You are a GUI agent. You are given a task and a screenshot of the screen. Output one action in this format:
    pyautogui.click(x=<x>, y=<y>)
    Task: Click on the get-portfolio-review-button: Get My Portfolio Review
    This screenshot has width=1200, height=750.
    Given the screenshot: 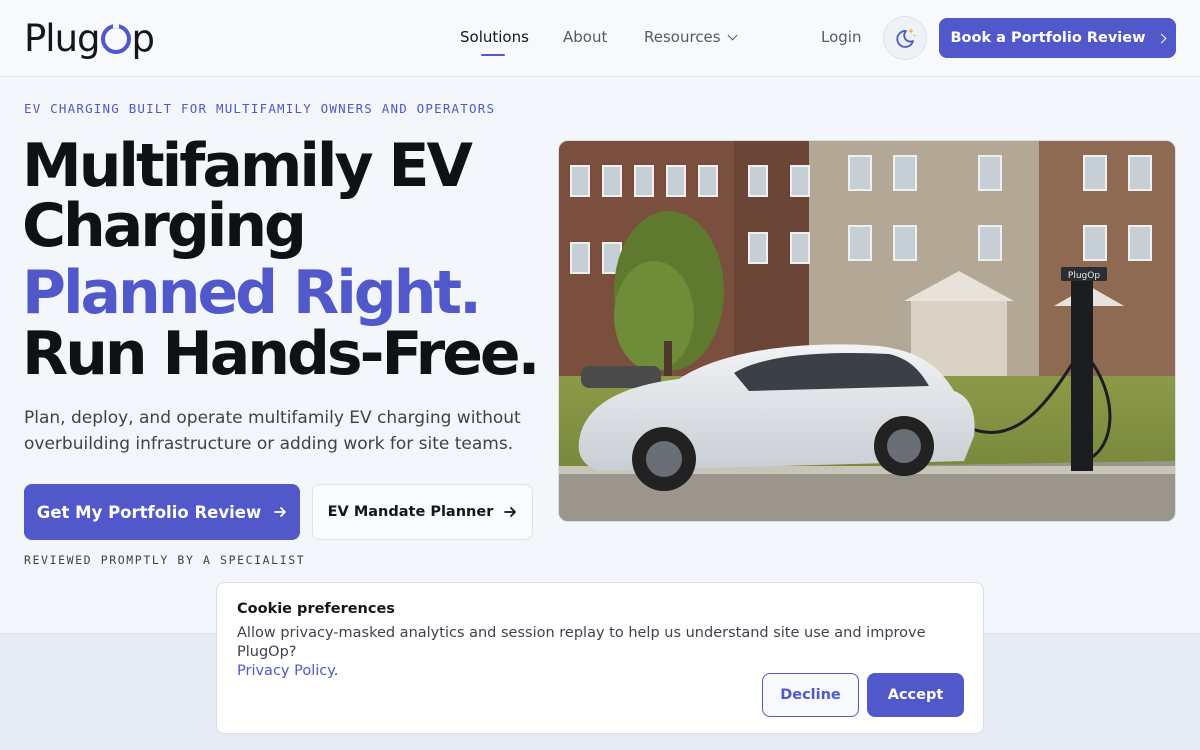 What is the action you would take?
    pyautogui.click(x=162, y=512)
    